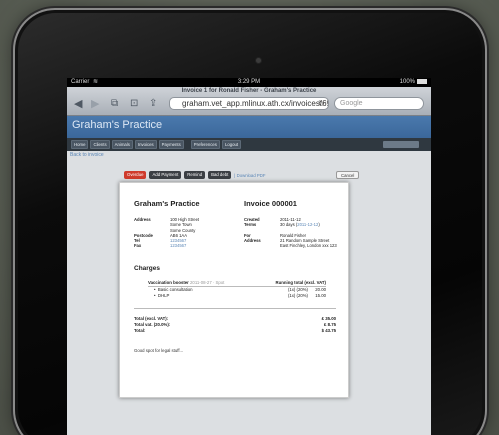  What do you see at coordinates (307, 224) in the screenshot?
I see `due-date-link: 2011-12-12` at bounding box center [307, 224].